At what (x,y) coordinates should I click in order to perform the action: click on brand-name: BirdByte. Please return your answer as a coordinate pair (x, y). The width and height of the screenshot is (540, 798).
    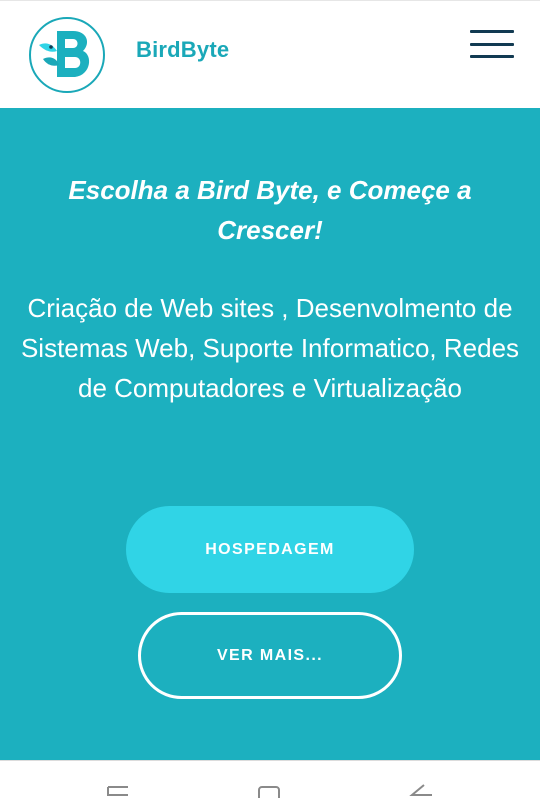
    Looking at the image, I should click on (182, 50).